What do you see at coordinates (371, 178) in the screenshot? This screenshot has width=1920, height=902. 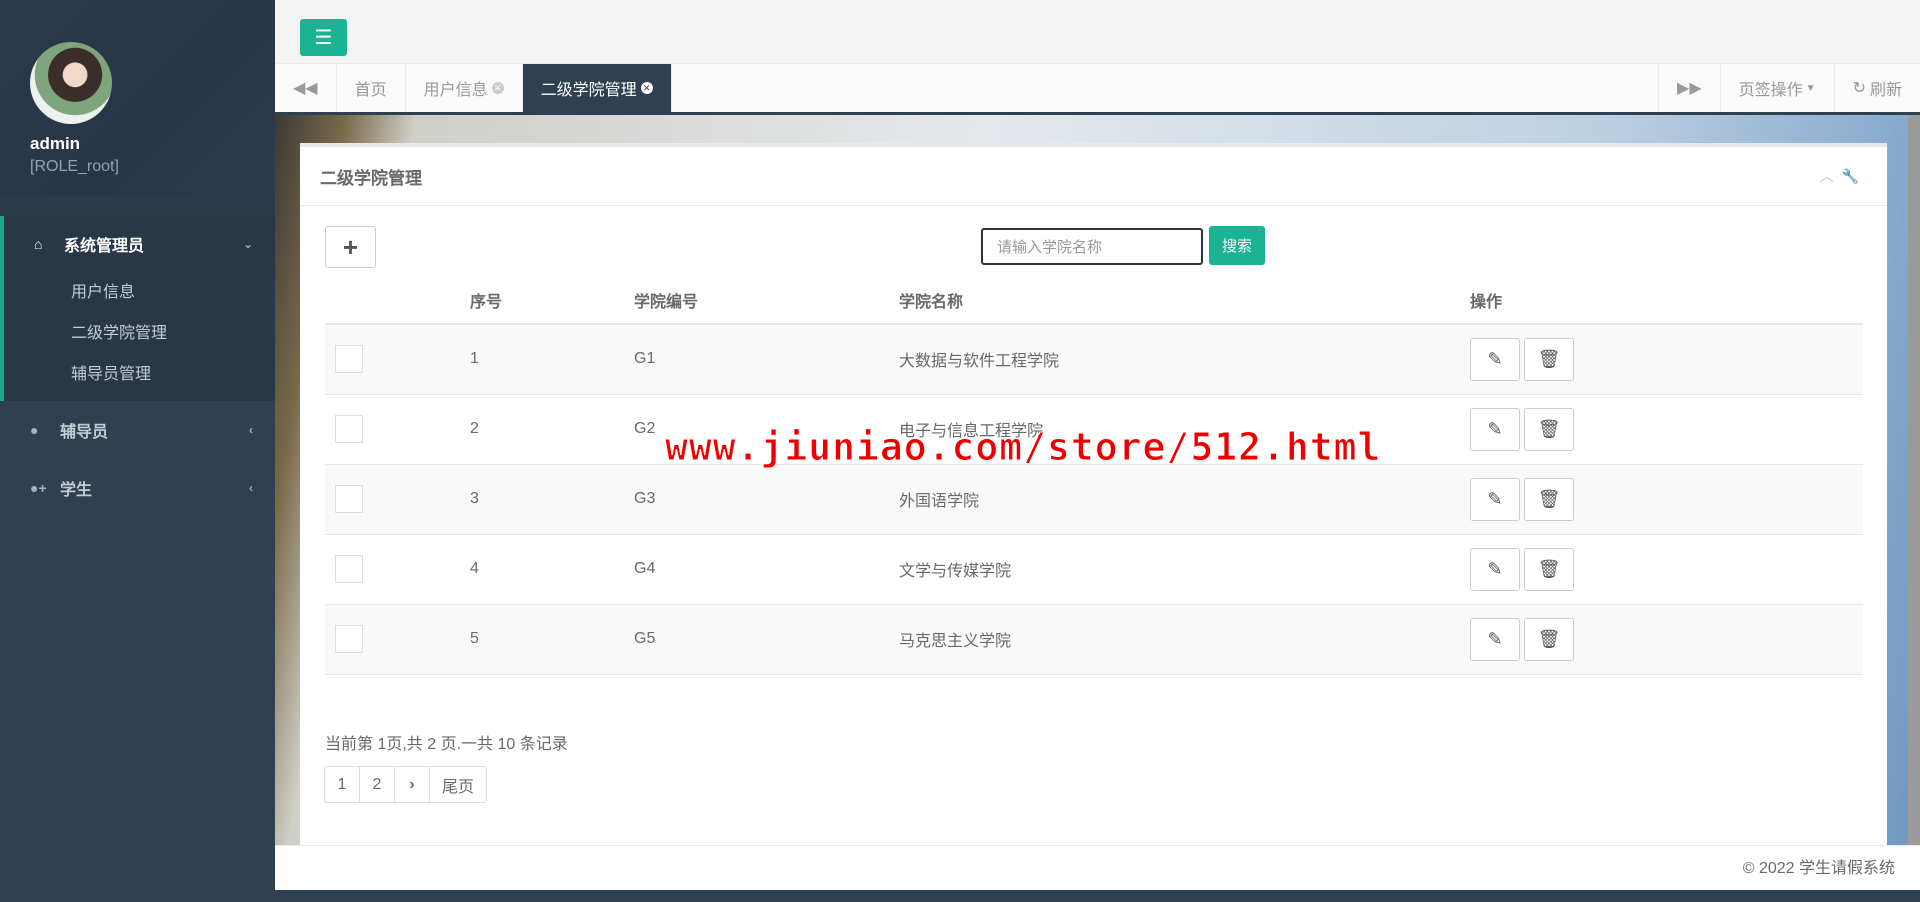 I see `panel-title: 二级学院管理` at bounding box center [371, 178].